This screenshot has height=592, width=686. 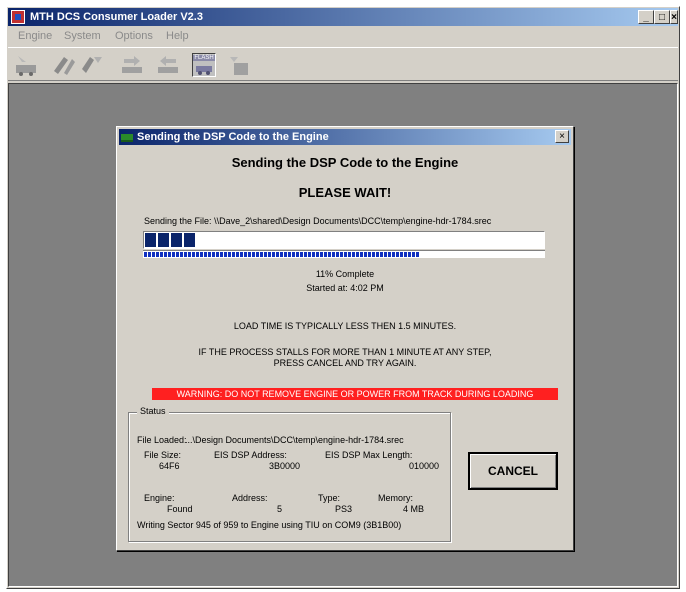 What do you see at coordinates (329, 498) in the screenshot?
I see `type-label: Type:` at bounding box center [329, 498].